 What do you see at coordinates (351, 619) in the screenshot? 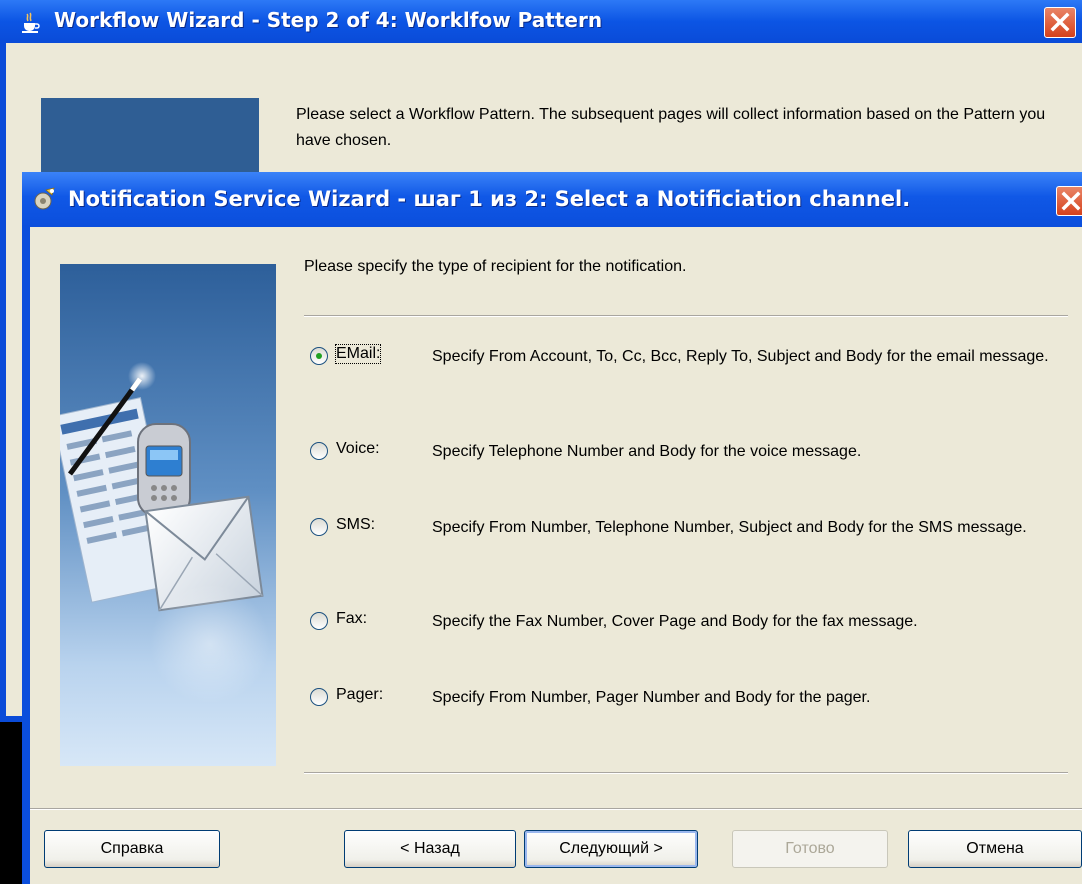
I see `fax-label: Fax:` at bounding box center [351, 619].